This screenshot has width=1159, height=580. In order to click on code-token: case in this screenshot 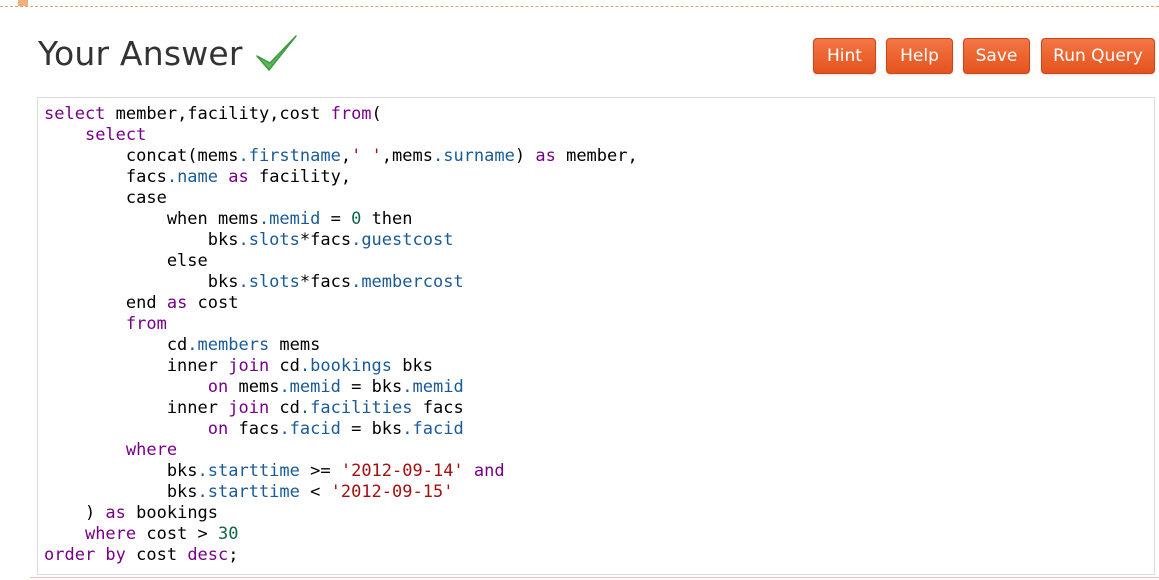, I will do `click(105, 198)`.